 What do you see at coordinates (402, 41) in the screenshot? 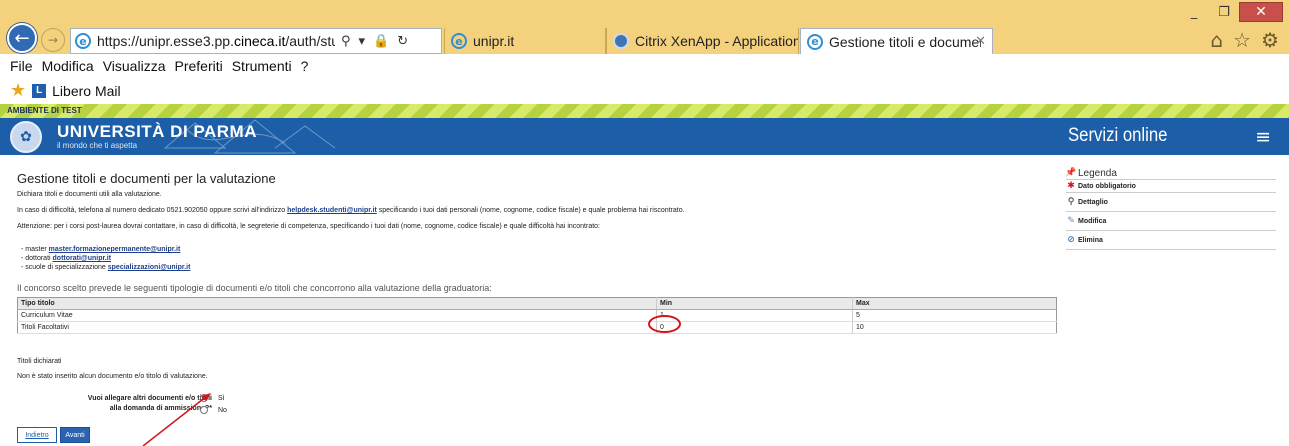
I see `refresh-icon: ↻` at bounding box center [402, 41].